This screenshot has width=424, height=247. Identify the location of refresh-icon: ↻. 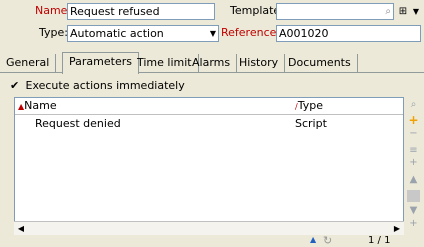
(327, 240).